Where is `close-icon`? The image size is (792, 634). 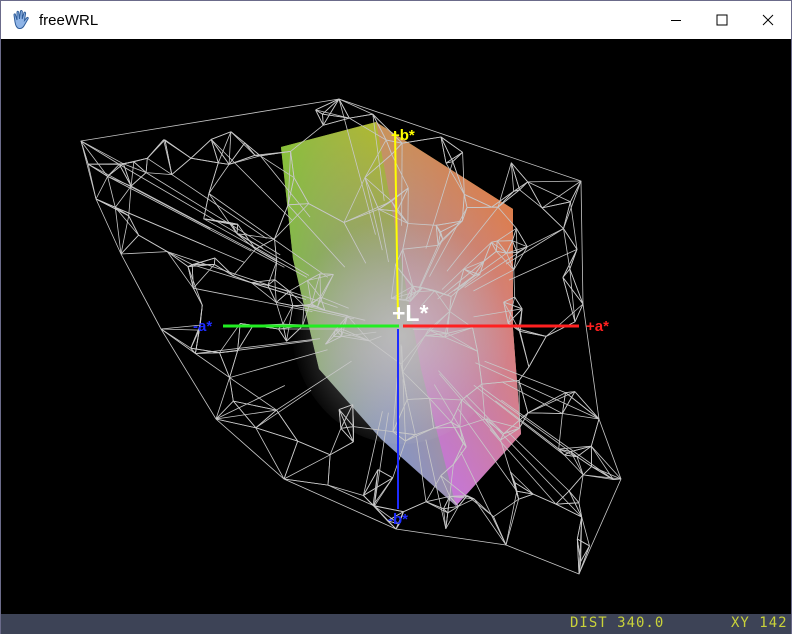 close-icon is located at coordinates (768, 20).